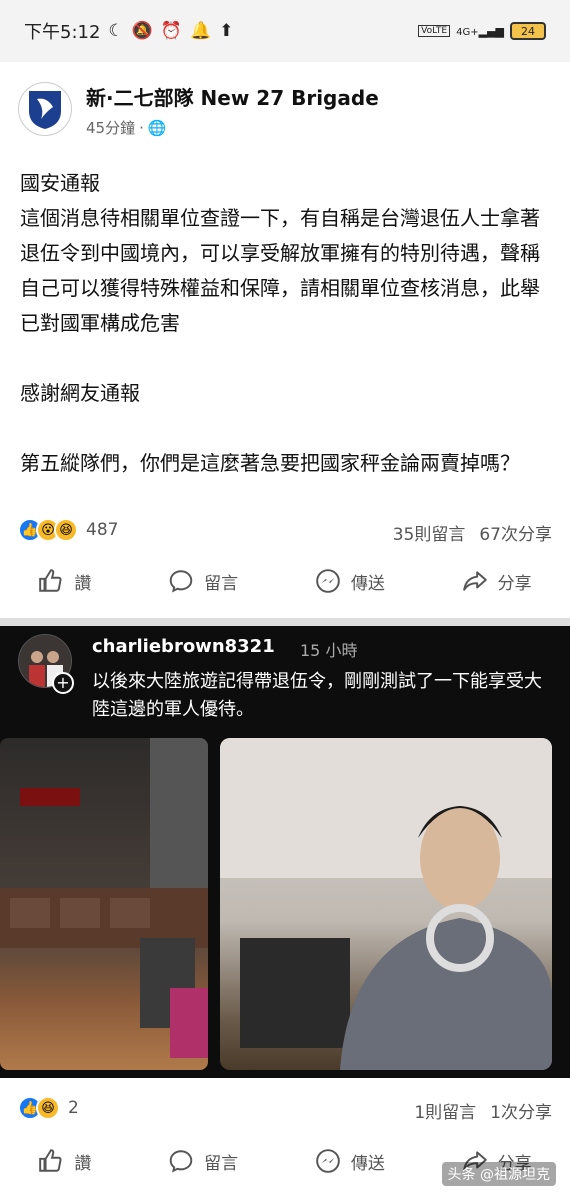 The width and height of the screenshot is (570, 1200). I want to click on post-meta: 45分鐘 · 🌐, so click(126, 127).